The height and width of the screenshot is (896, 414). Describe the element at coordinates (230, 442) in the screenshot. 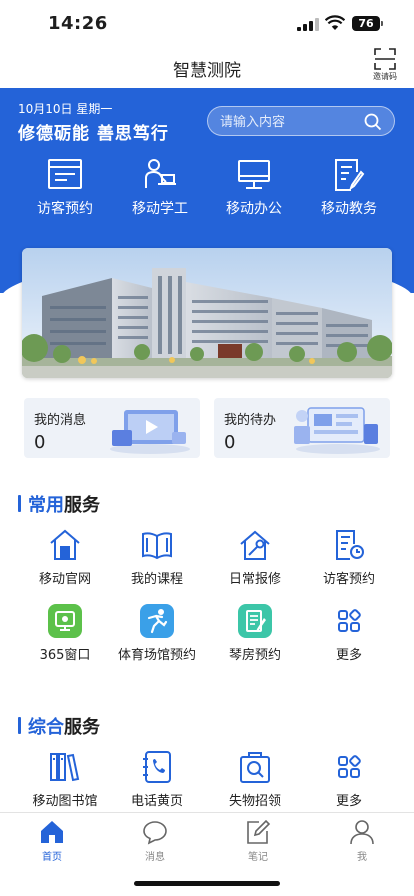

I see `my-todos-count: 0` at that location.